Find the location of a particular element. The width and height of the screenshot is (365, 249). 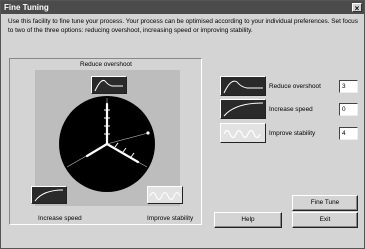

title-bar: Fine Tuning × is located at coordinates (182, 7).